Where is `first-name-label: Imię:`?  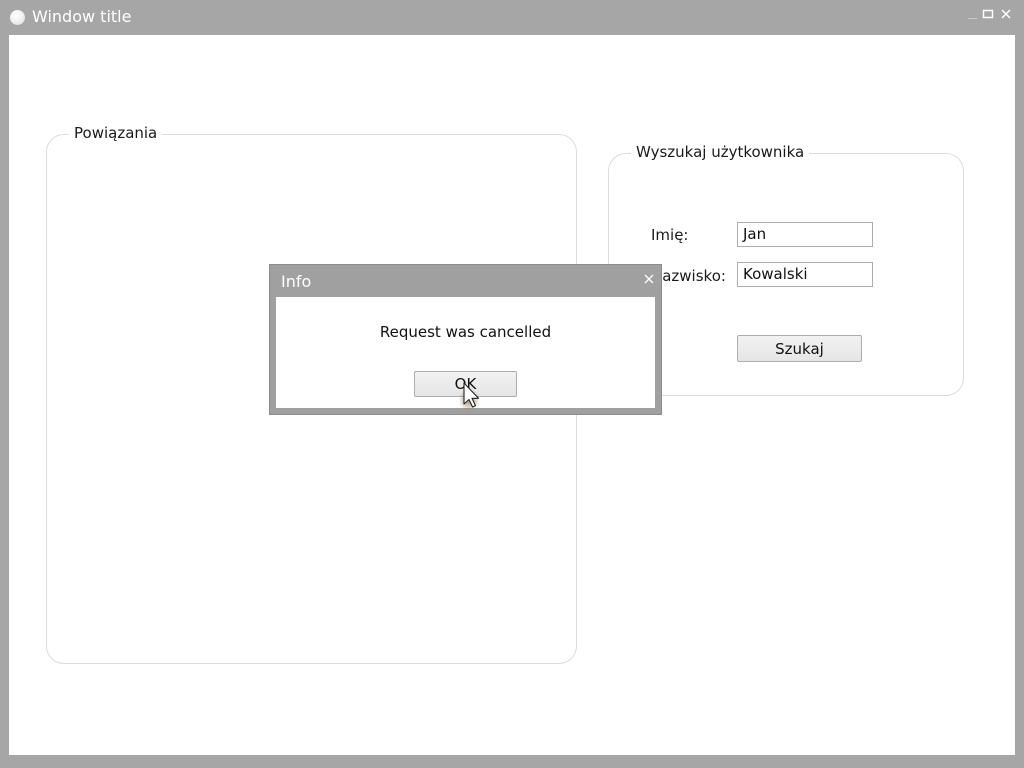
first-name-label: Imię: is located at coordinates (670, 235).